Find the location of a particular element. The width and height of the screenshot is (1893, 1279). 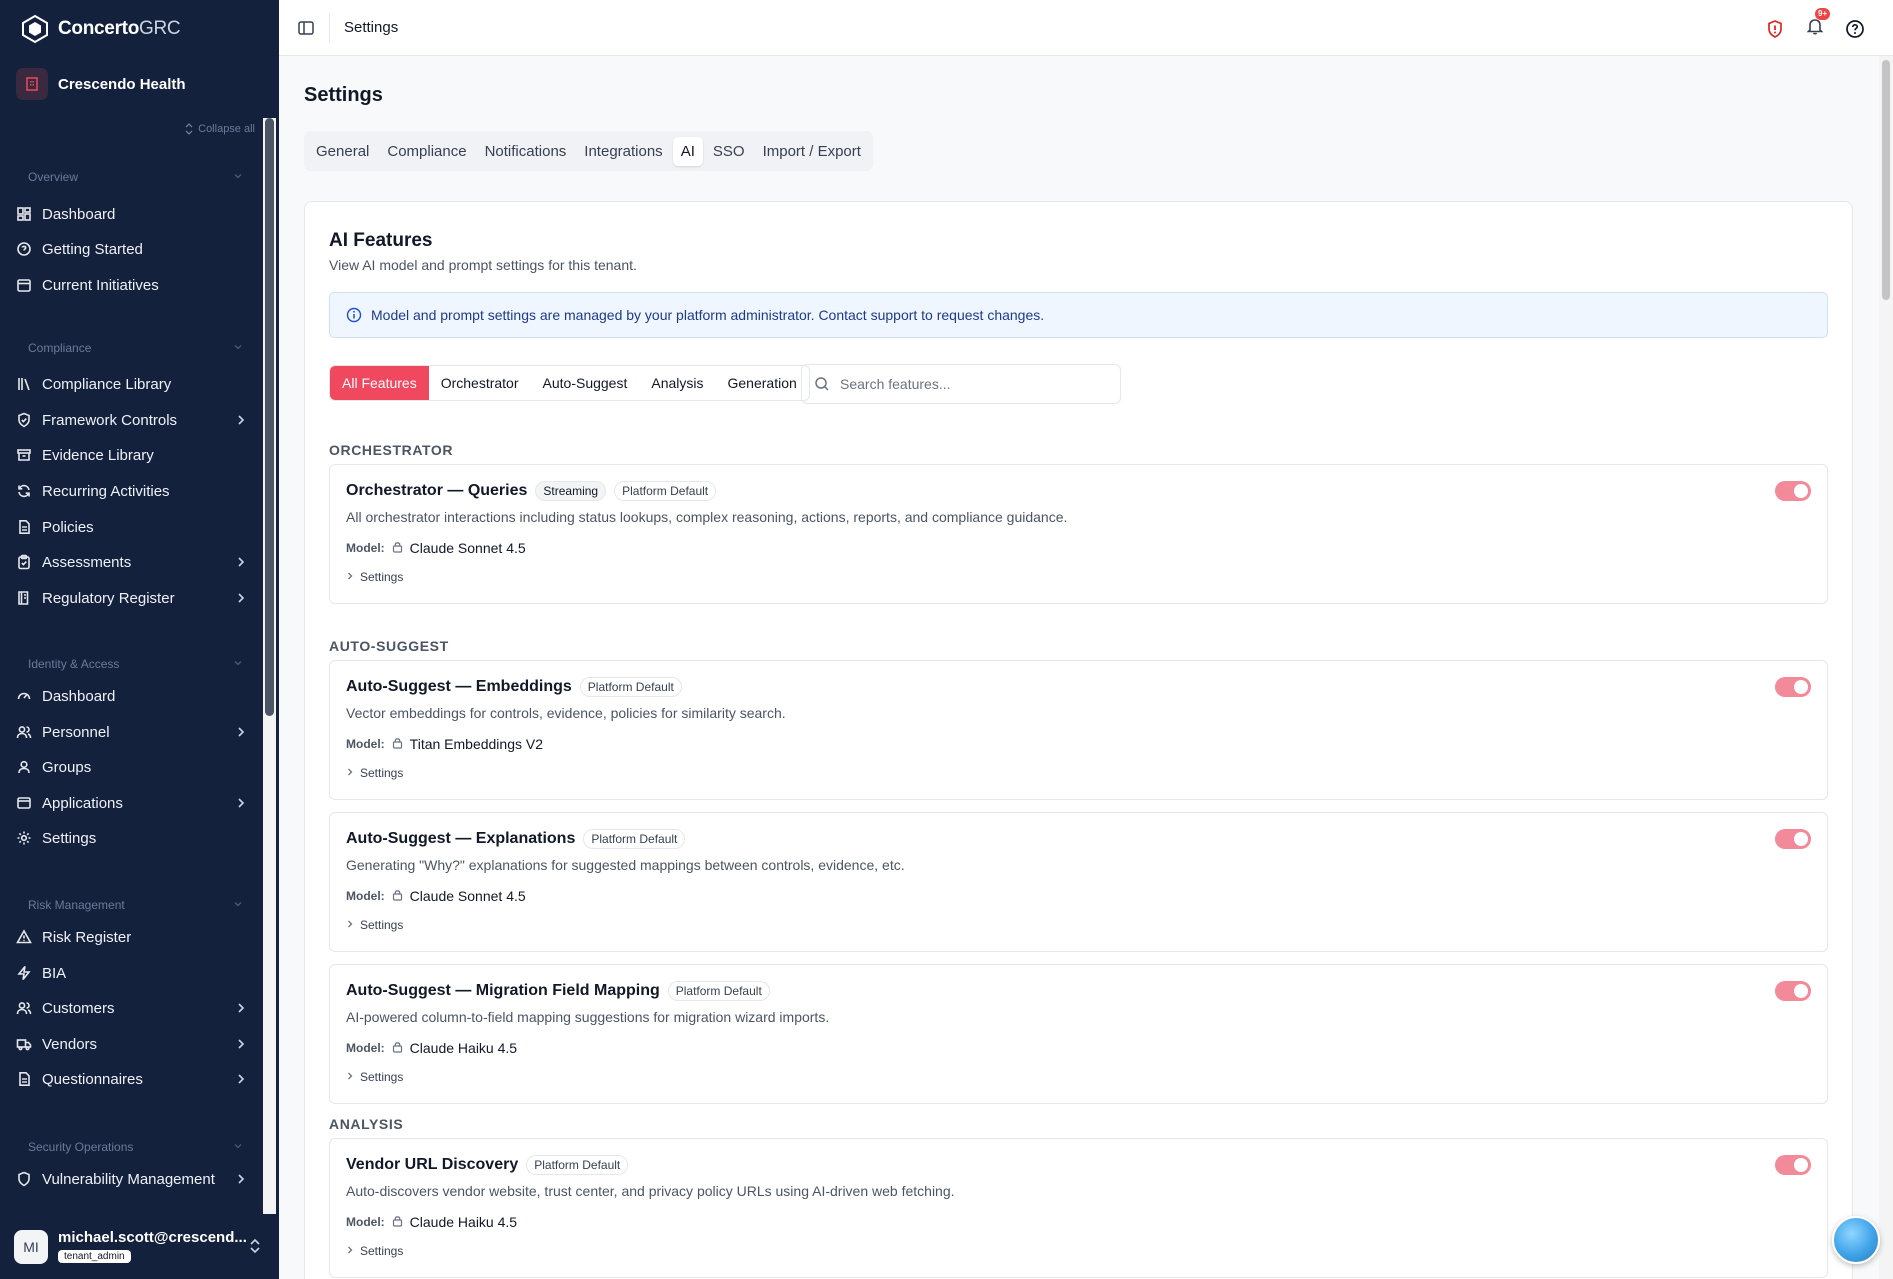

user-group-icon is located at coordinates (24, 767).